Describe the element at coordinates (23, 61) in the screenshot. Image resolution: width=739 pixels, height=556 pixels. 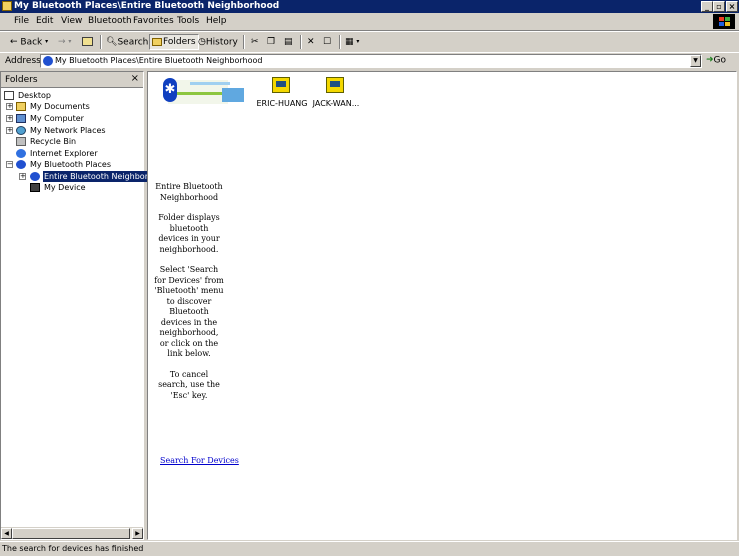
I see `address-label: Address` at that location.